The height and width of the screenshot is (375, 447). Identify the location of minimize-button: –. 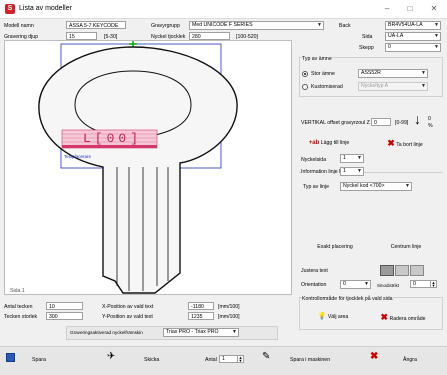
(387, 9).